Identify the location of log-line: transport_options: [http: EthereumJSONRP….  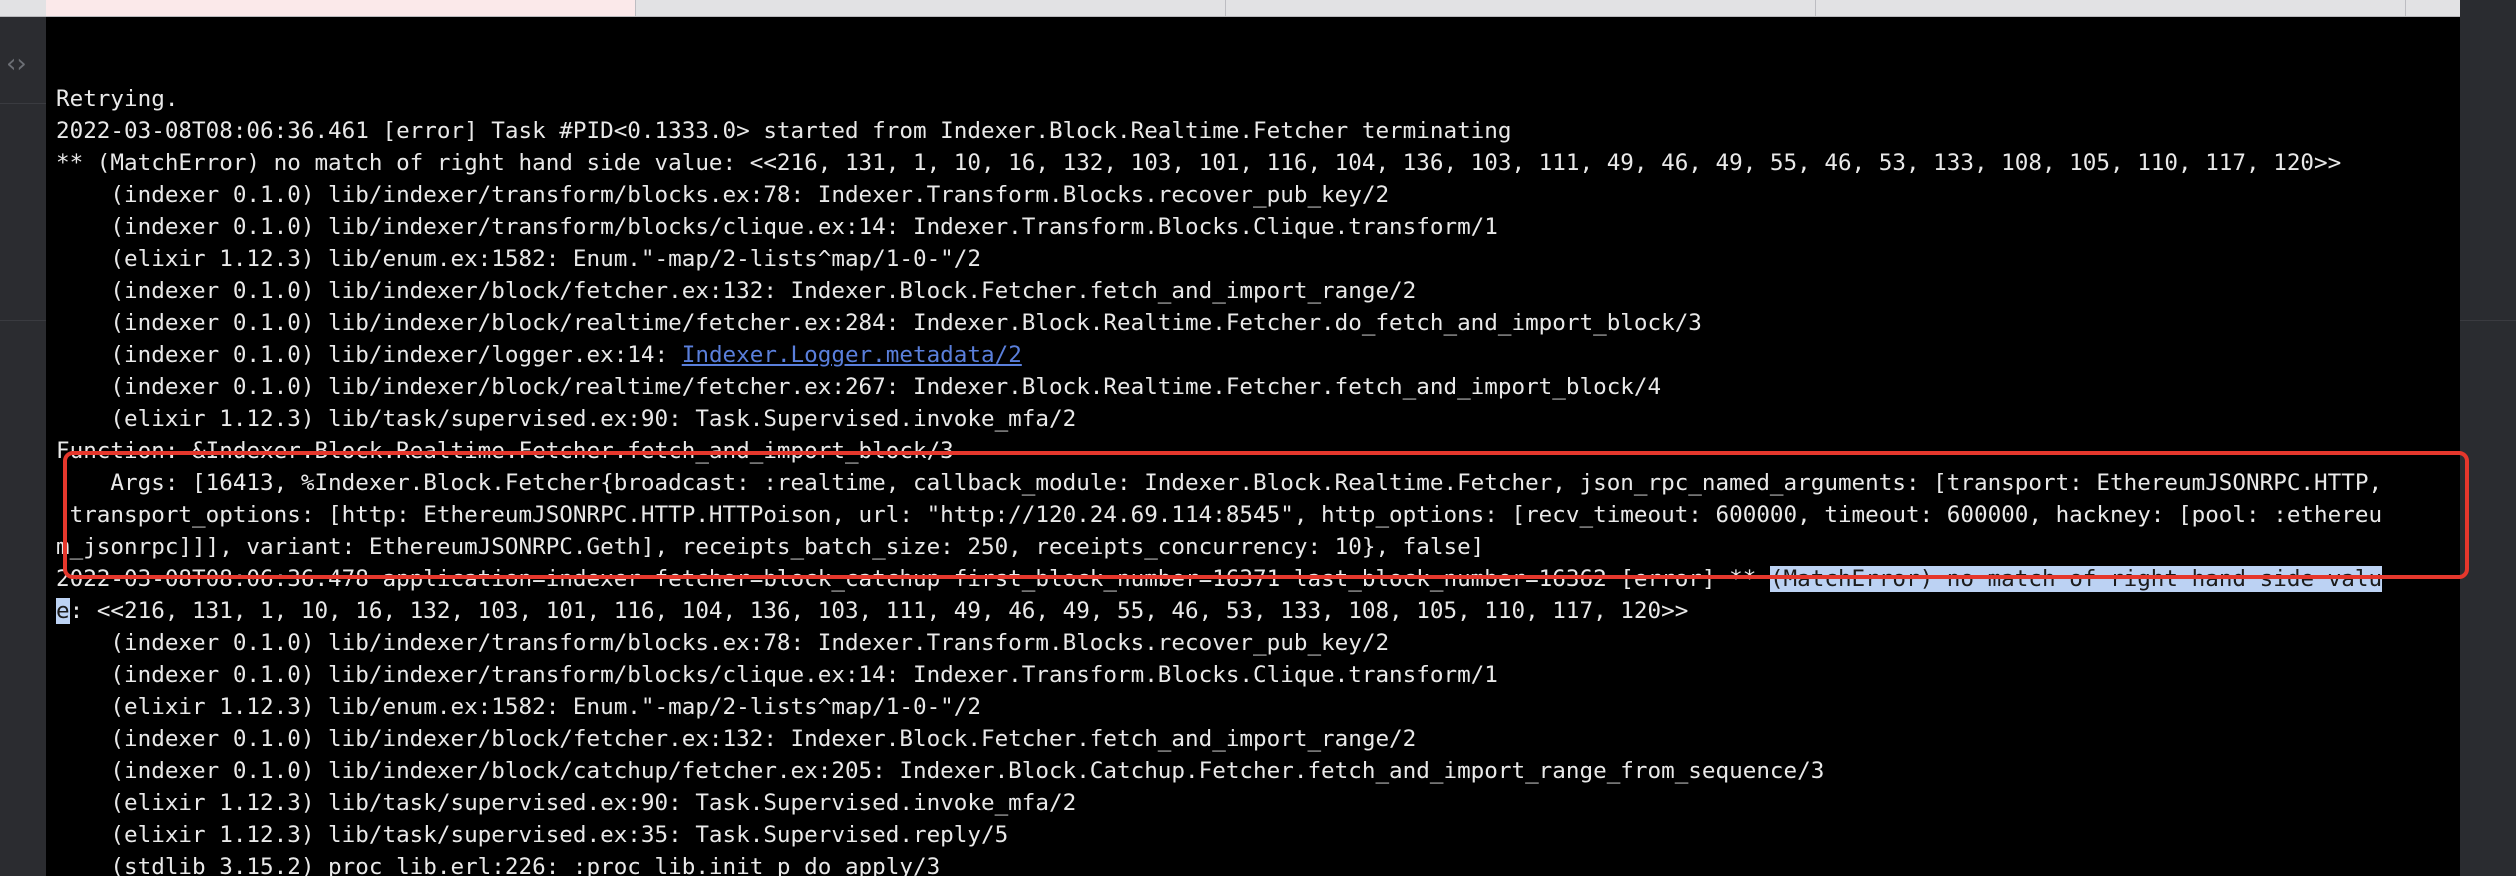
(1219, 515).